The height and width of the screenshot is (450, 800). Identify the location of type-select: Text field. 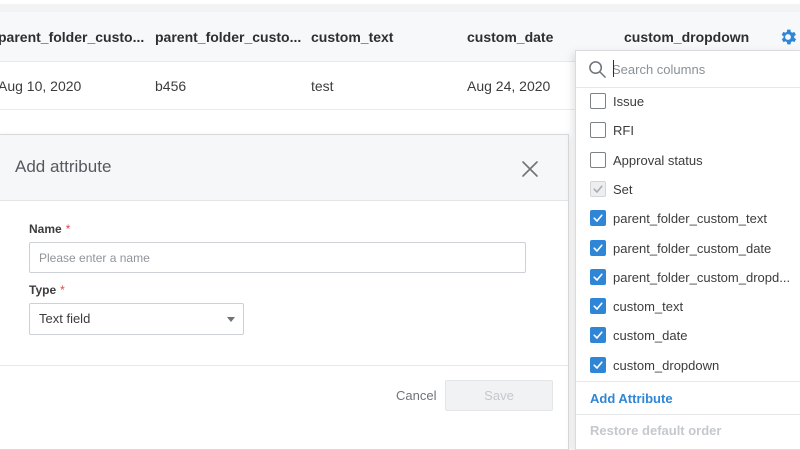
(136, 319).